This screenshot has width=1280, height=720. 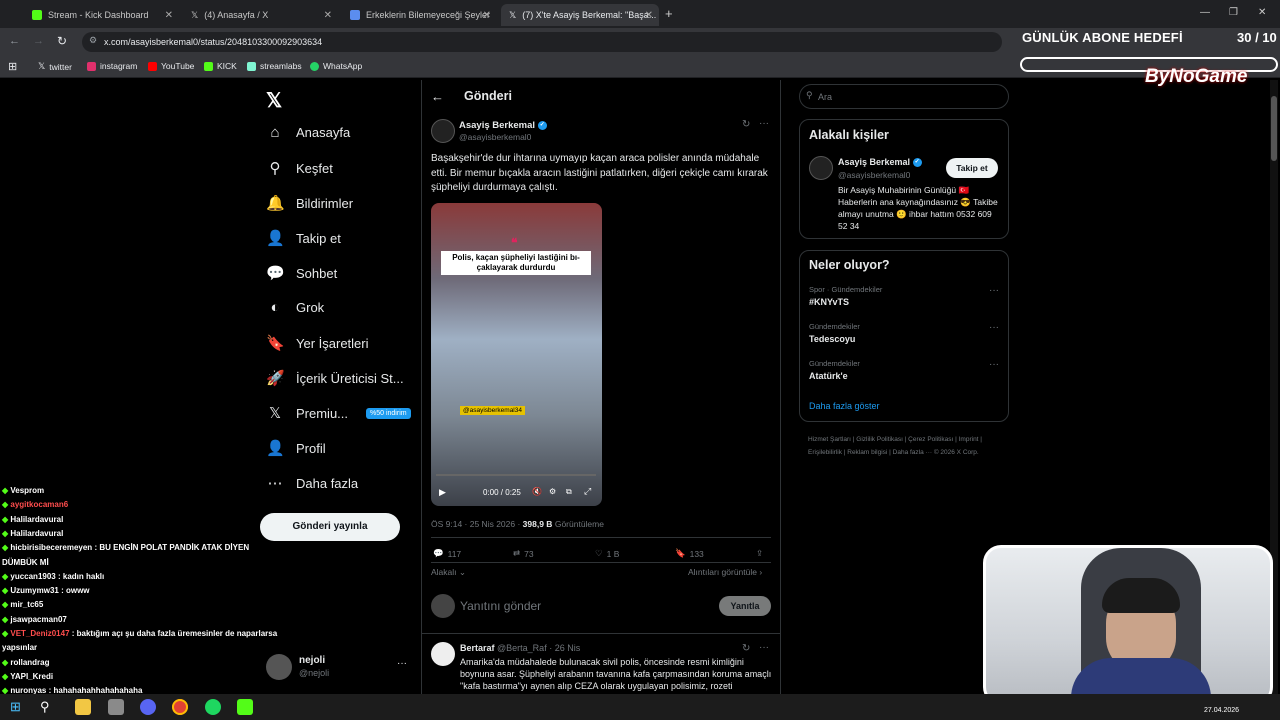 I want to click on nav-item-profile: 👤 Profil, so click(x=296, y=448).